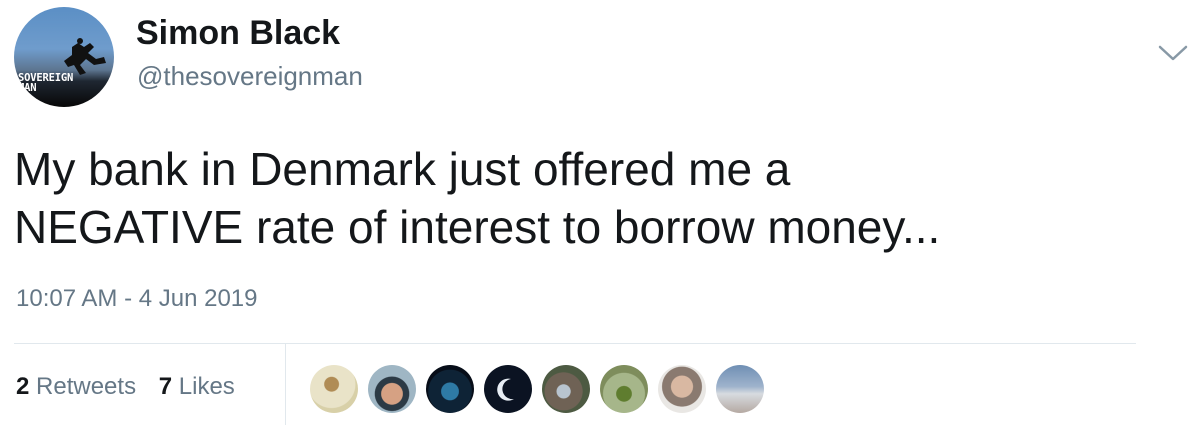 This screenshot has width=1200, height=425. I want to click on retweets-stat: 2 Retweets, so click(76, 387).